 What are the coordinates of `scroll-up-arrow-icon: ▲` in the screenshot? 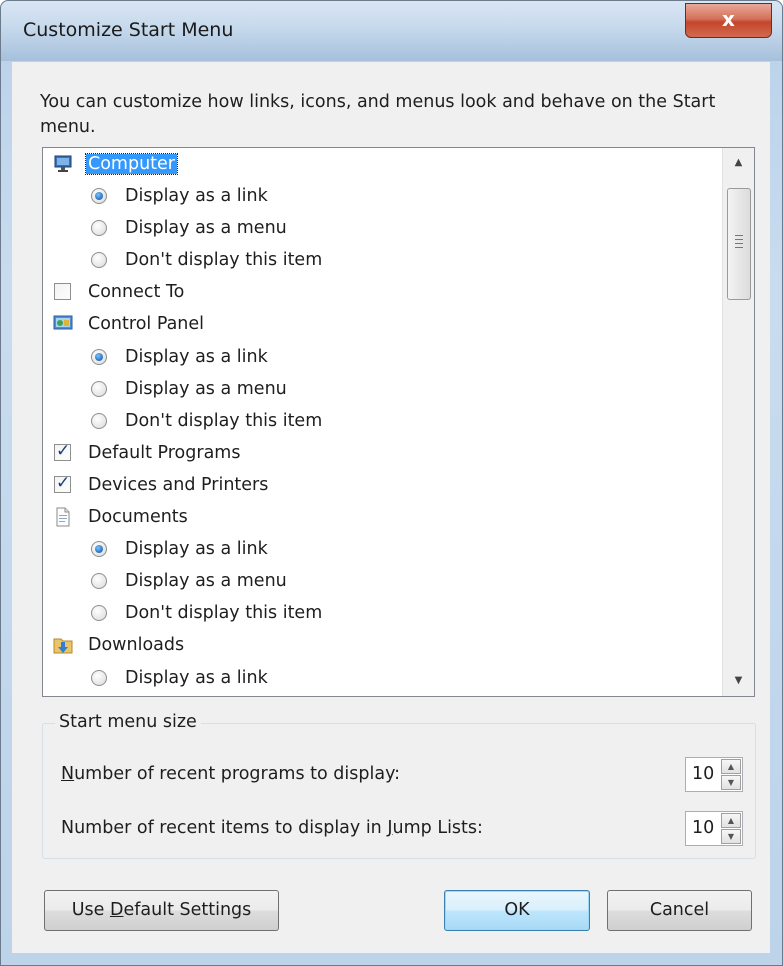 It's located at (738, 163).